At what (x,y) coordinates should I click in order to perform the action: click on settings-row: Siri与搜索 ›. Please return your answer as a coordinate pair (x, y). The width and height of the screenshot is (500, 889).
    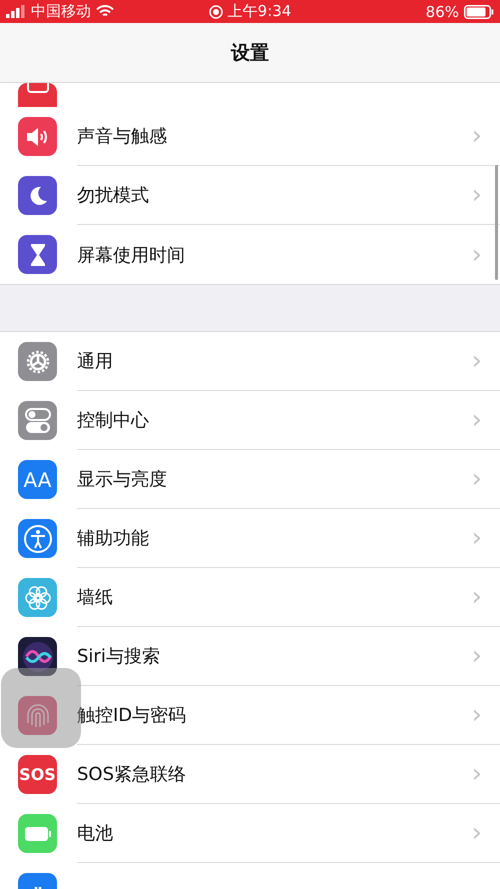
    Looking at the image, I should click on (250, 656).